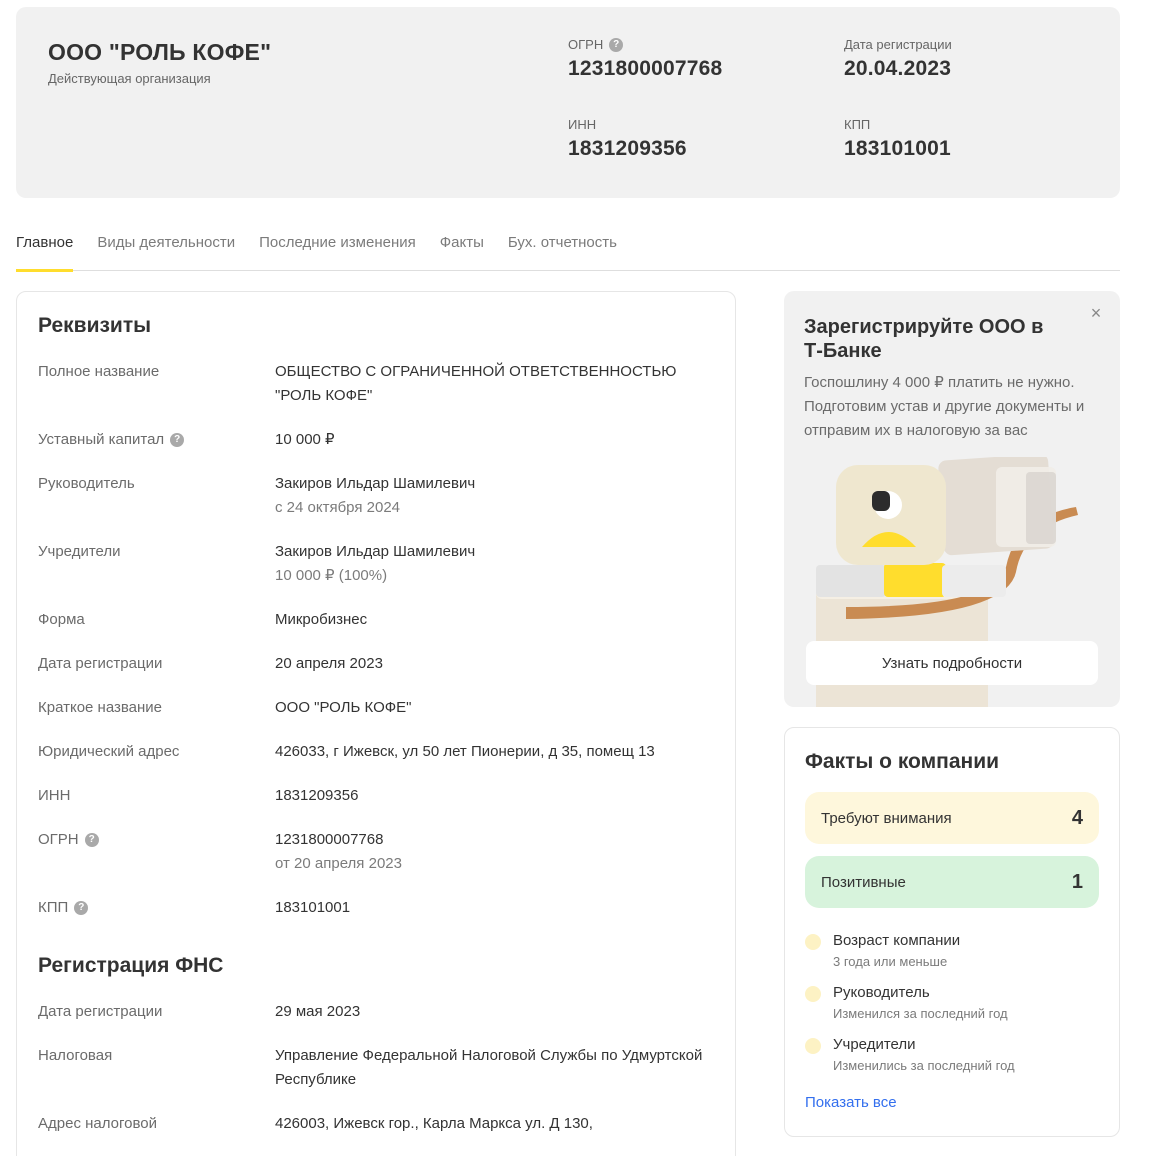  I want to click on kpp-field: КПП 183101001, so click(897, 139).